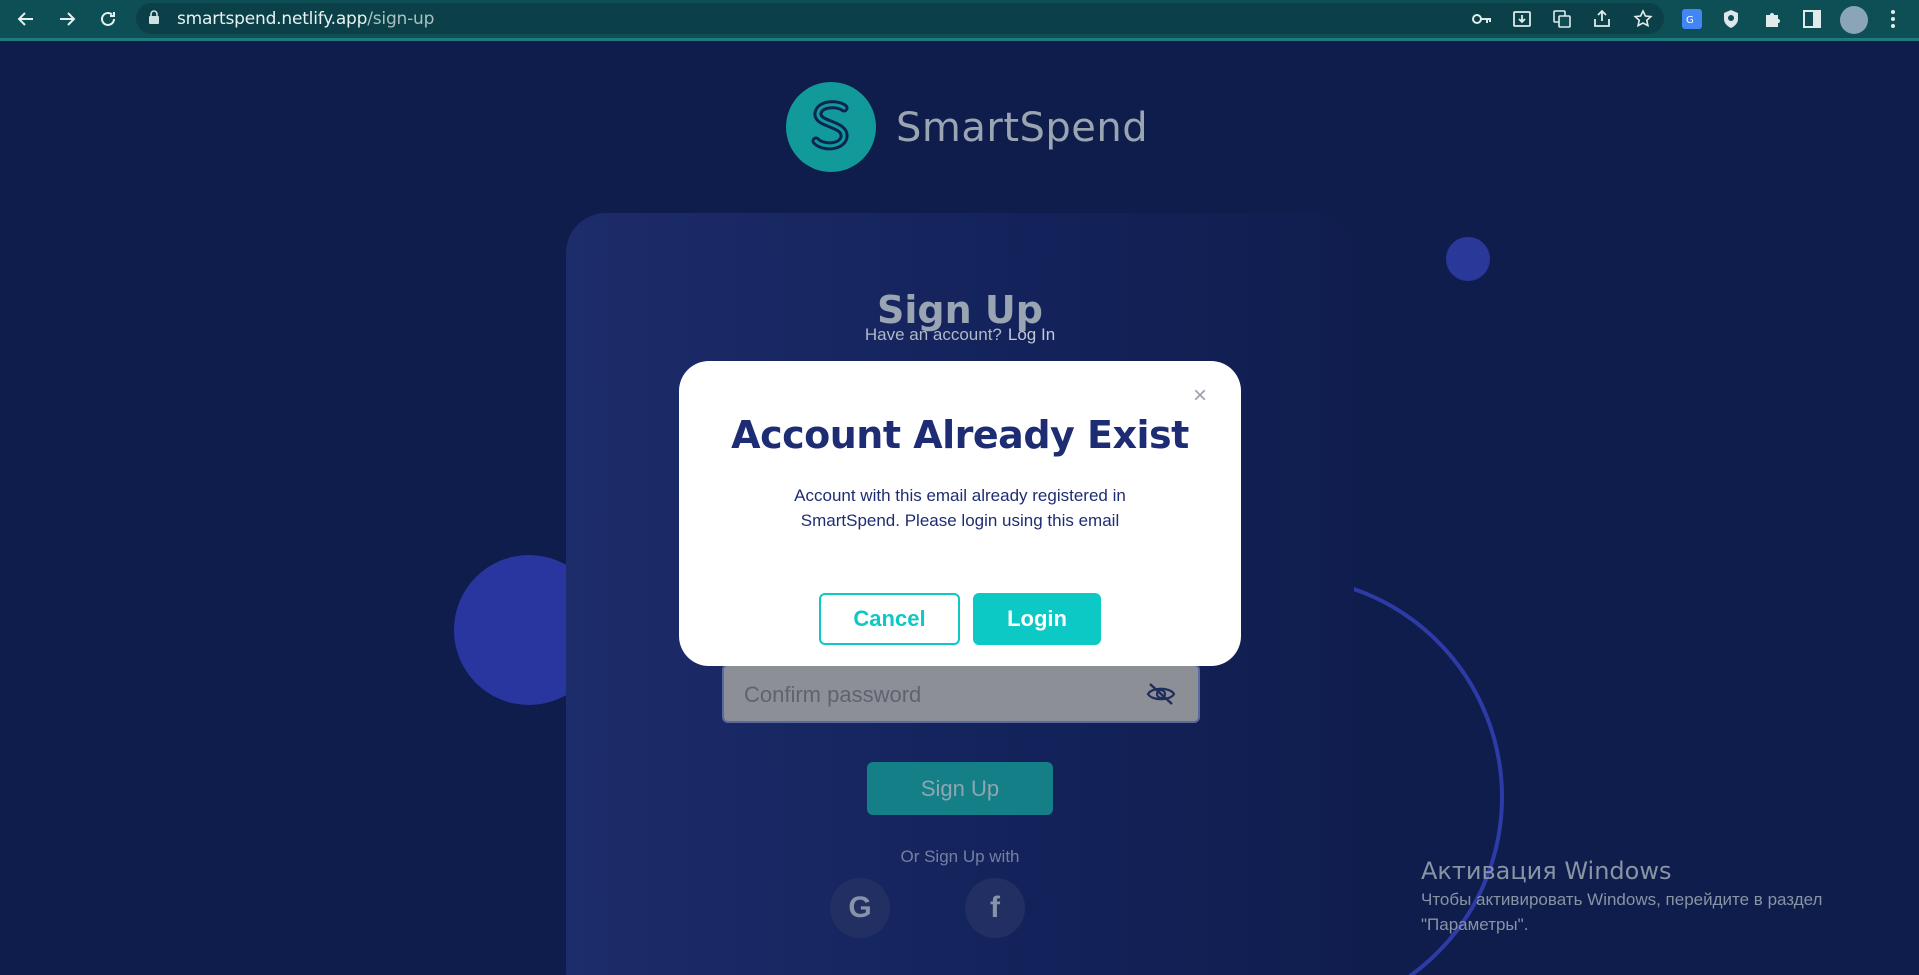 This screenshot has height=975, width=1919. What do you see at coordinates (26, 19) in the screenshot?
I see `back-arrow-icon` at bounding box center [26, 19].